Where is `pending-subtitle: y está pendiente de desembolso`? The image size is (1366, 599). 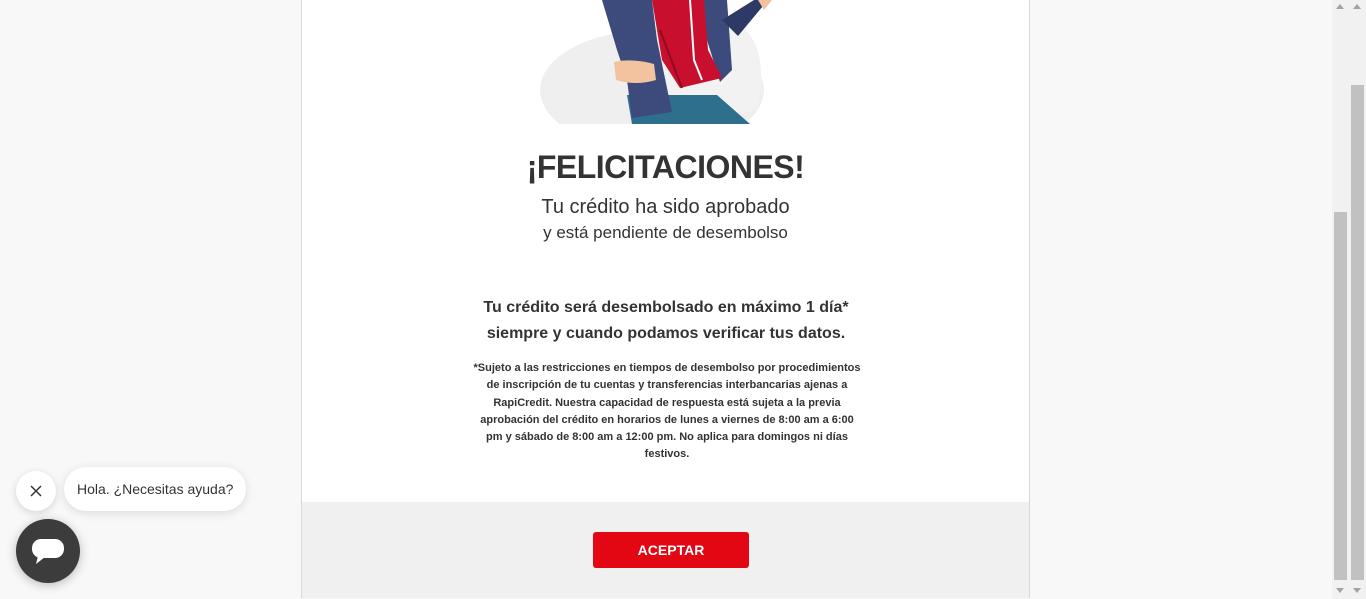
pending-subtitle: y está pendiente de desembolso is located at coordinates (665, 232).